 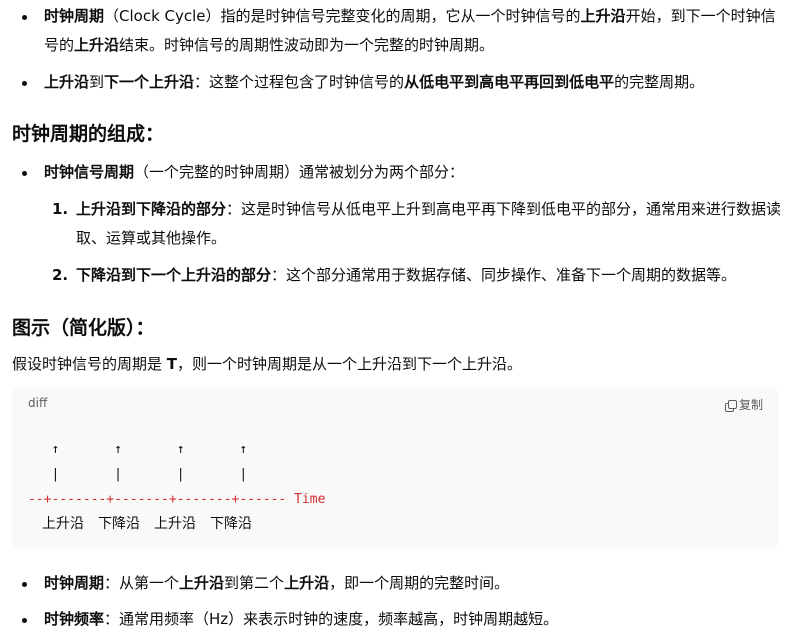 What do you see at coordinates (509, 82) in the screenshot?
I see `term-low-high-low: 从低电平到高电平再回到低电平` at bounding box center [509, 82].